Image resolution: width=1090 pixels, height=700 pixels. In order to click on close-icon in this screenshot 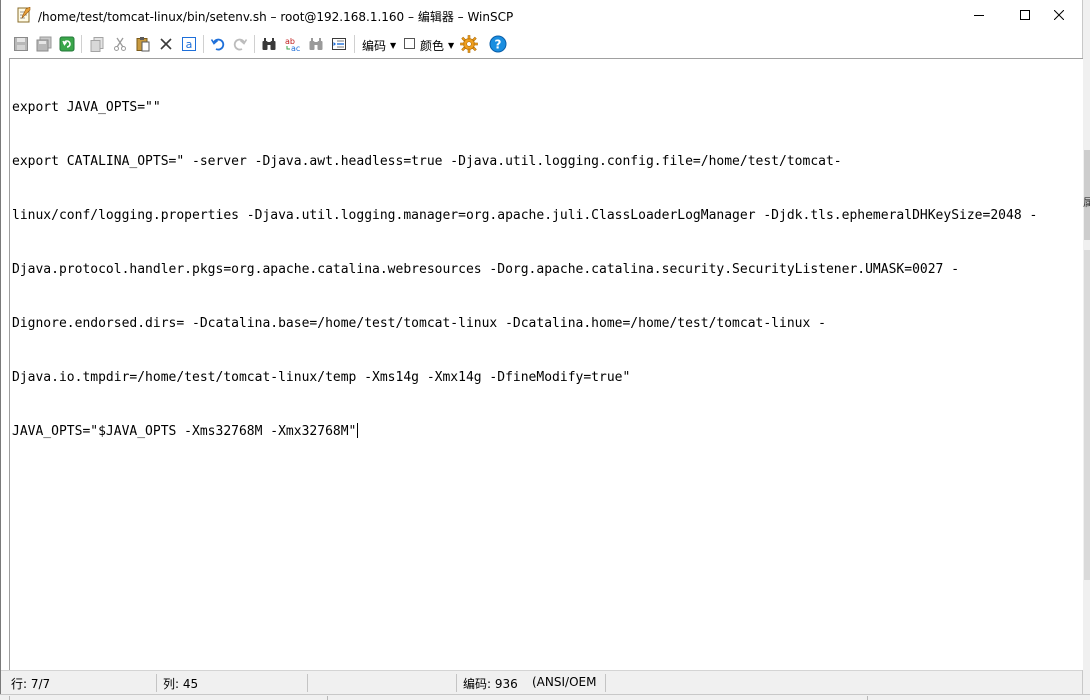, I will do `click(1059, 15)`.